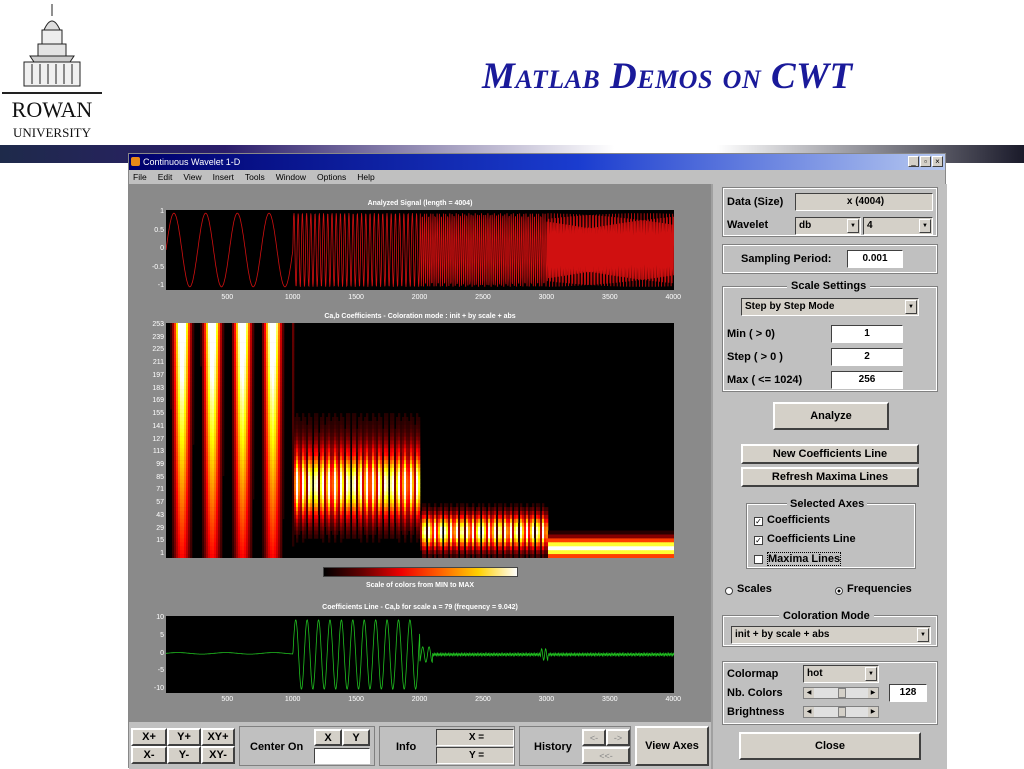  Describe the element at coordinates (913, 161) in the screenshot. I see `minimize-icon: _` at that location.